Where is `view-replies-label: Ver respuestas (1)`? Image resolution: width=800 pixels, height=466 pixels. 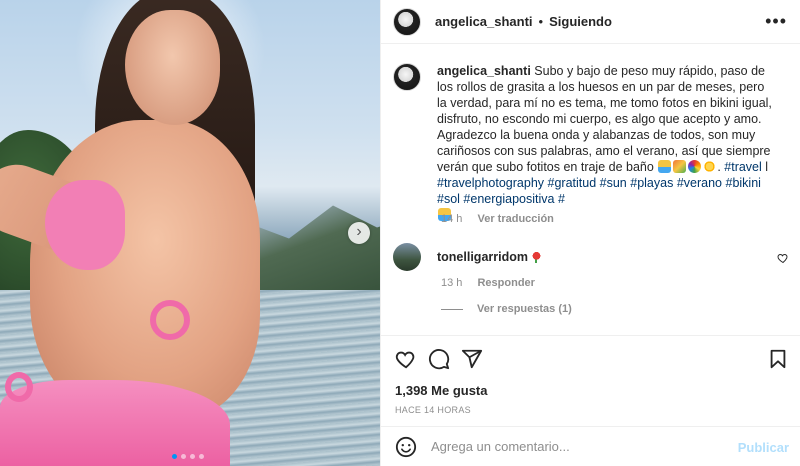 view-replies-label: Ver respuestas (1) is located at coordinates (524, 309).